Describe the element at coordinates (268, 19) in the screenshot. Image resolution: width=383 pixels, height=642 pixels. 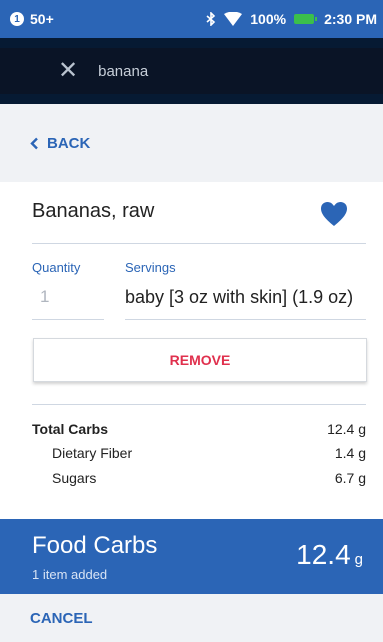
I see `battery-percent: 100%` at that location.